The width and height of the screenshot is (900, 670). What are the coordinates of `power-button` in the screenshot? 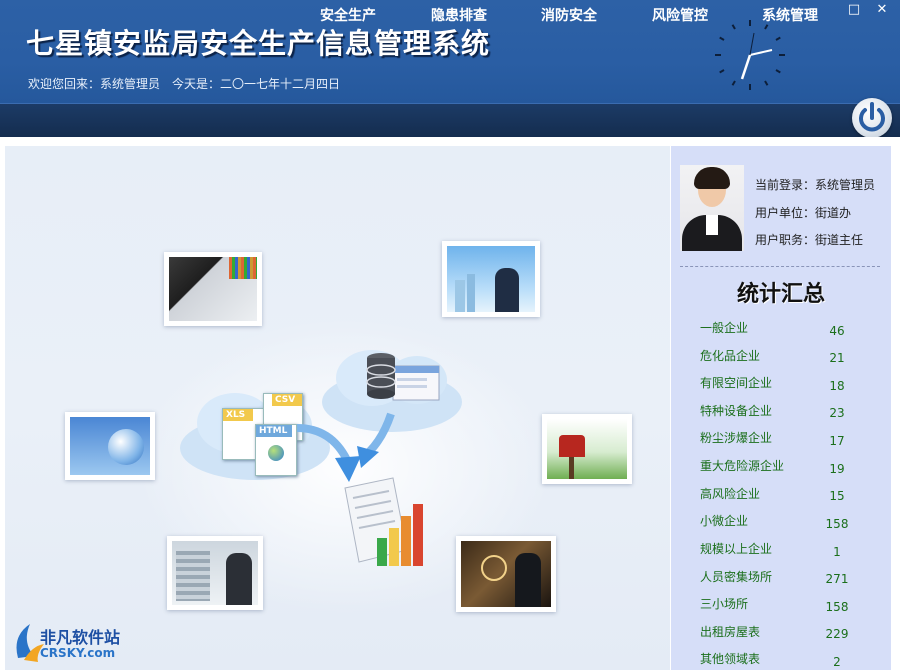 It's located at (872, 118).